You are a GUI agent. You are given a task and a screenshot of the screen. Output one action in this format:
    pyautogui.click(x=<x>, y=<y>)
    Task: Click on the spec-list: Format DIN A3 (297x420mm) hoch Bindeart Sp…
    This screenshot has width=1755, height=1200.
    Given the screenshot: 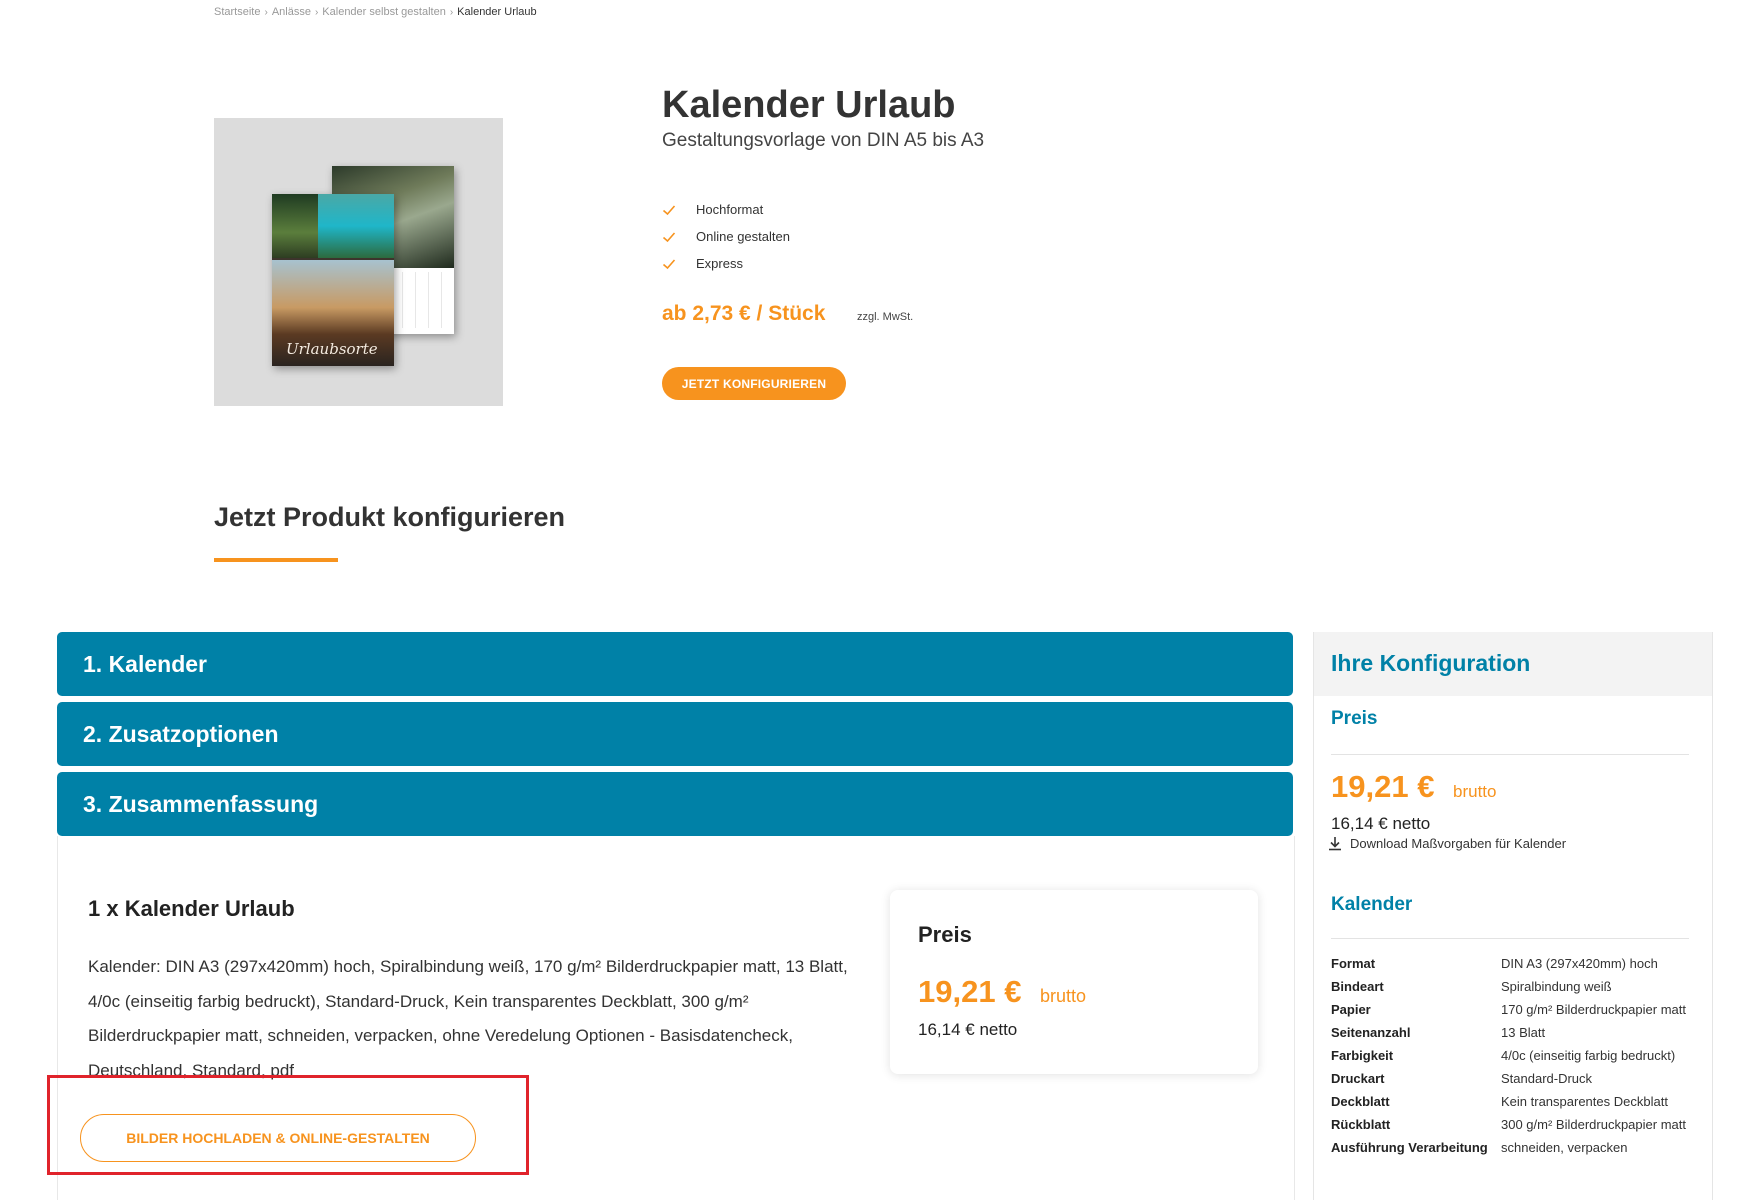 What is the action you would take?
    pyautogui.click(x=1518, y=1057)
    